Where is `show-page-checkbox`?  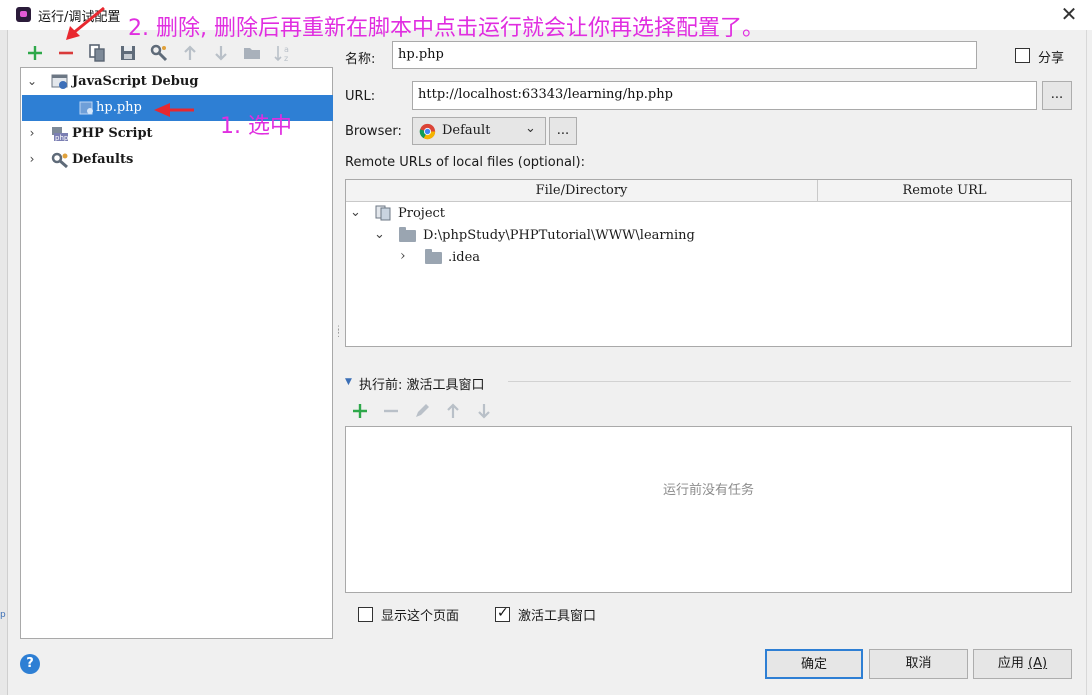 show-page-checkbox is located at coordinates (365, 614).